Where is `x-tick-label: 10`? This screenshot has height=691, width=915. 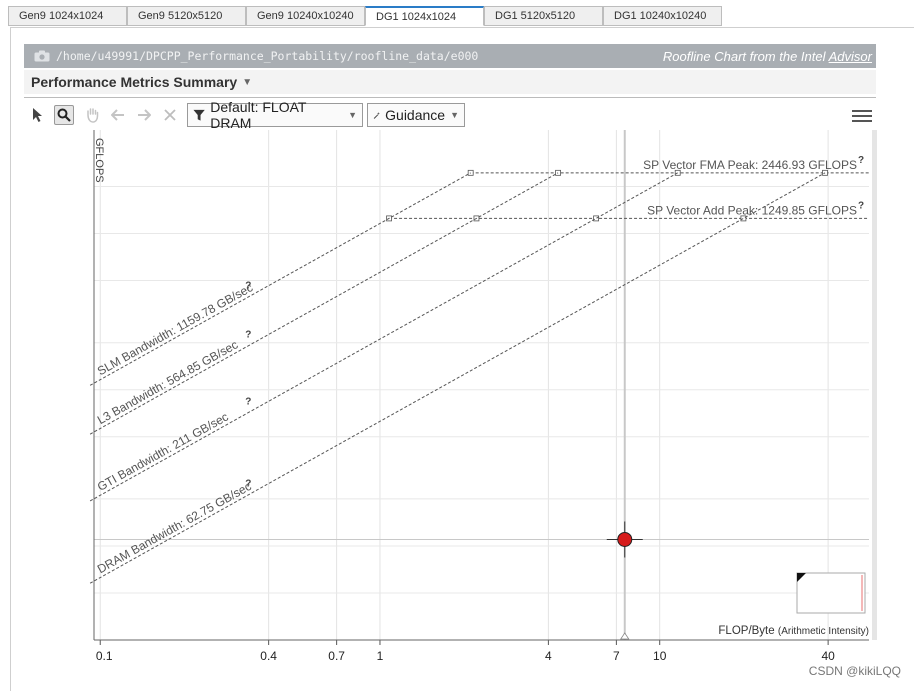 x-tick-label: 10 is located at coordinates (660, 656).